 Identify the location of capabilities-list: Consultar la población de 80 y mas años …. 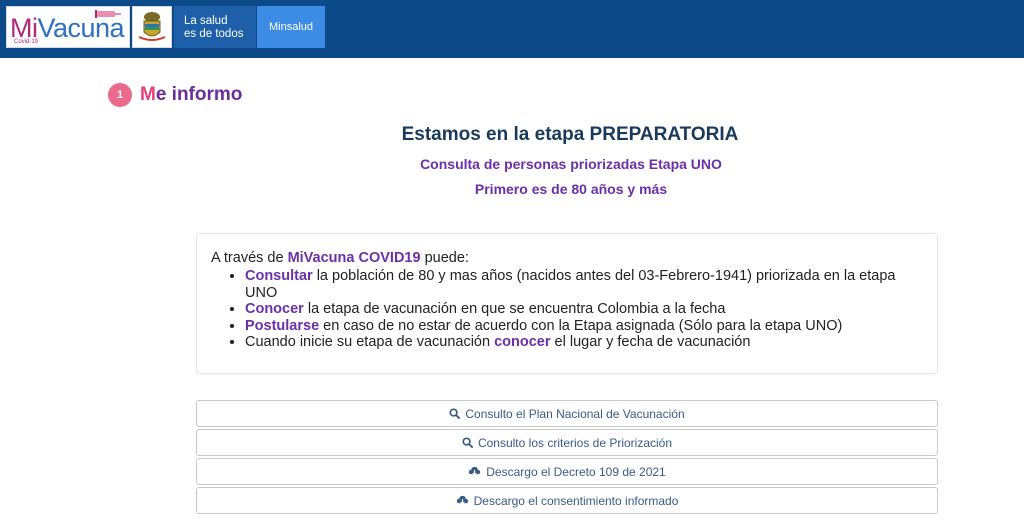
(567, 309).